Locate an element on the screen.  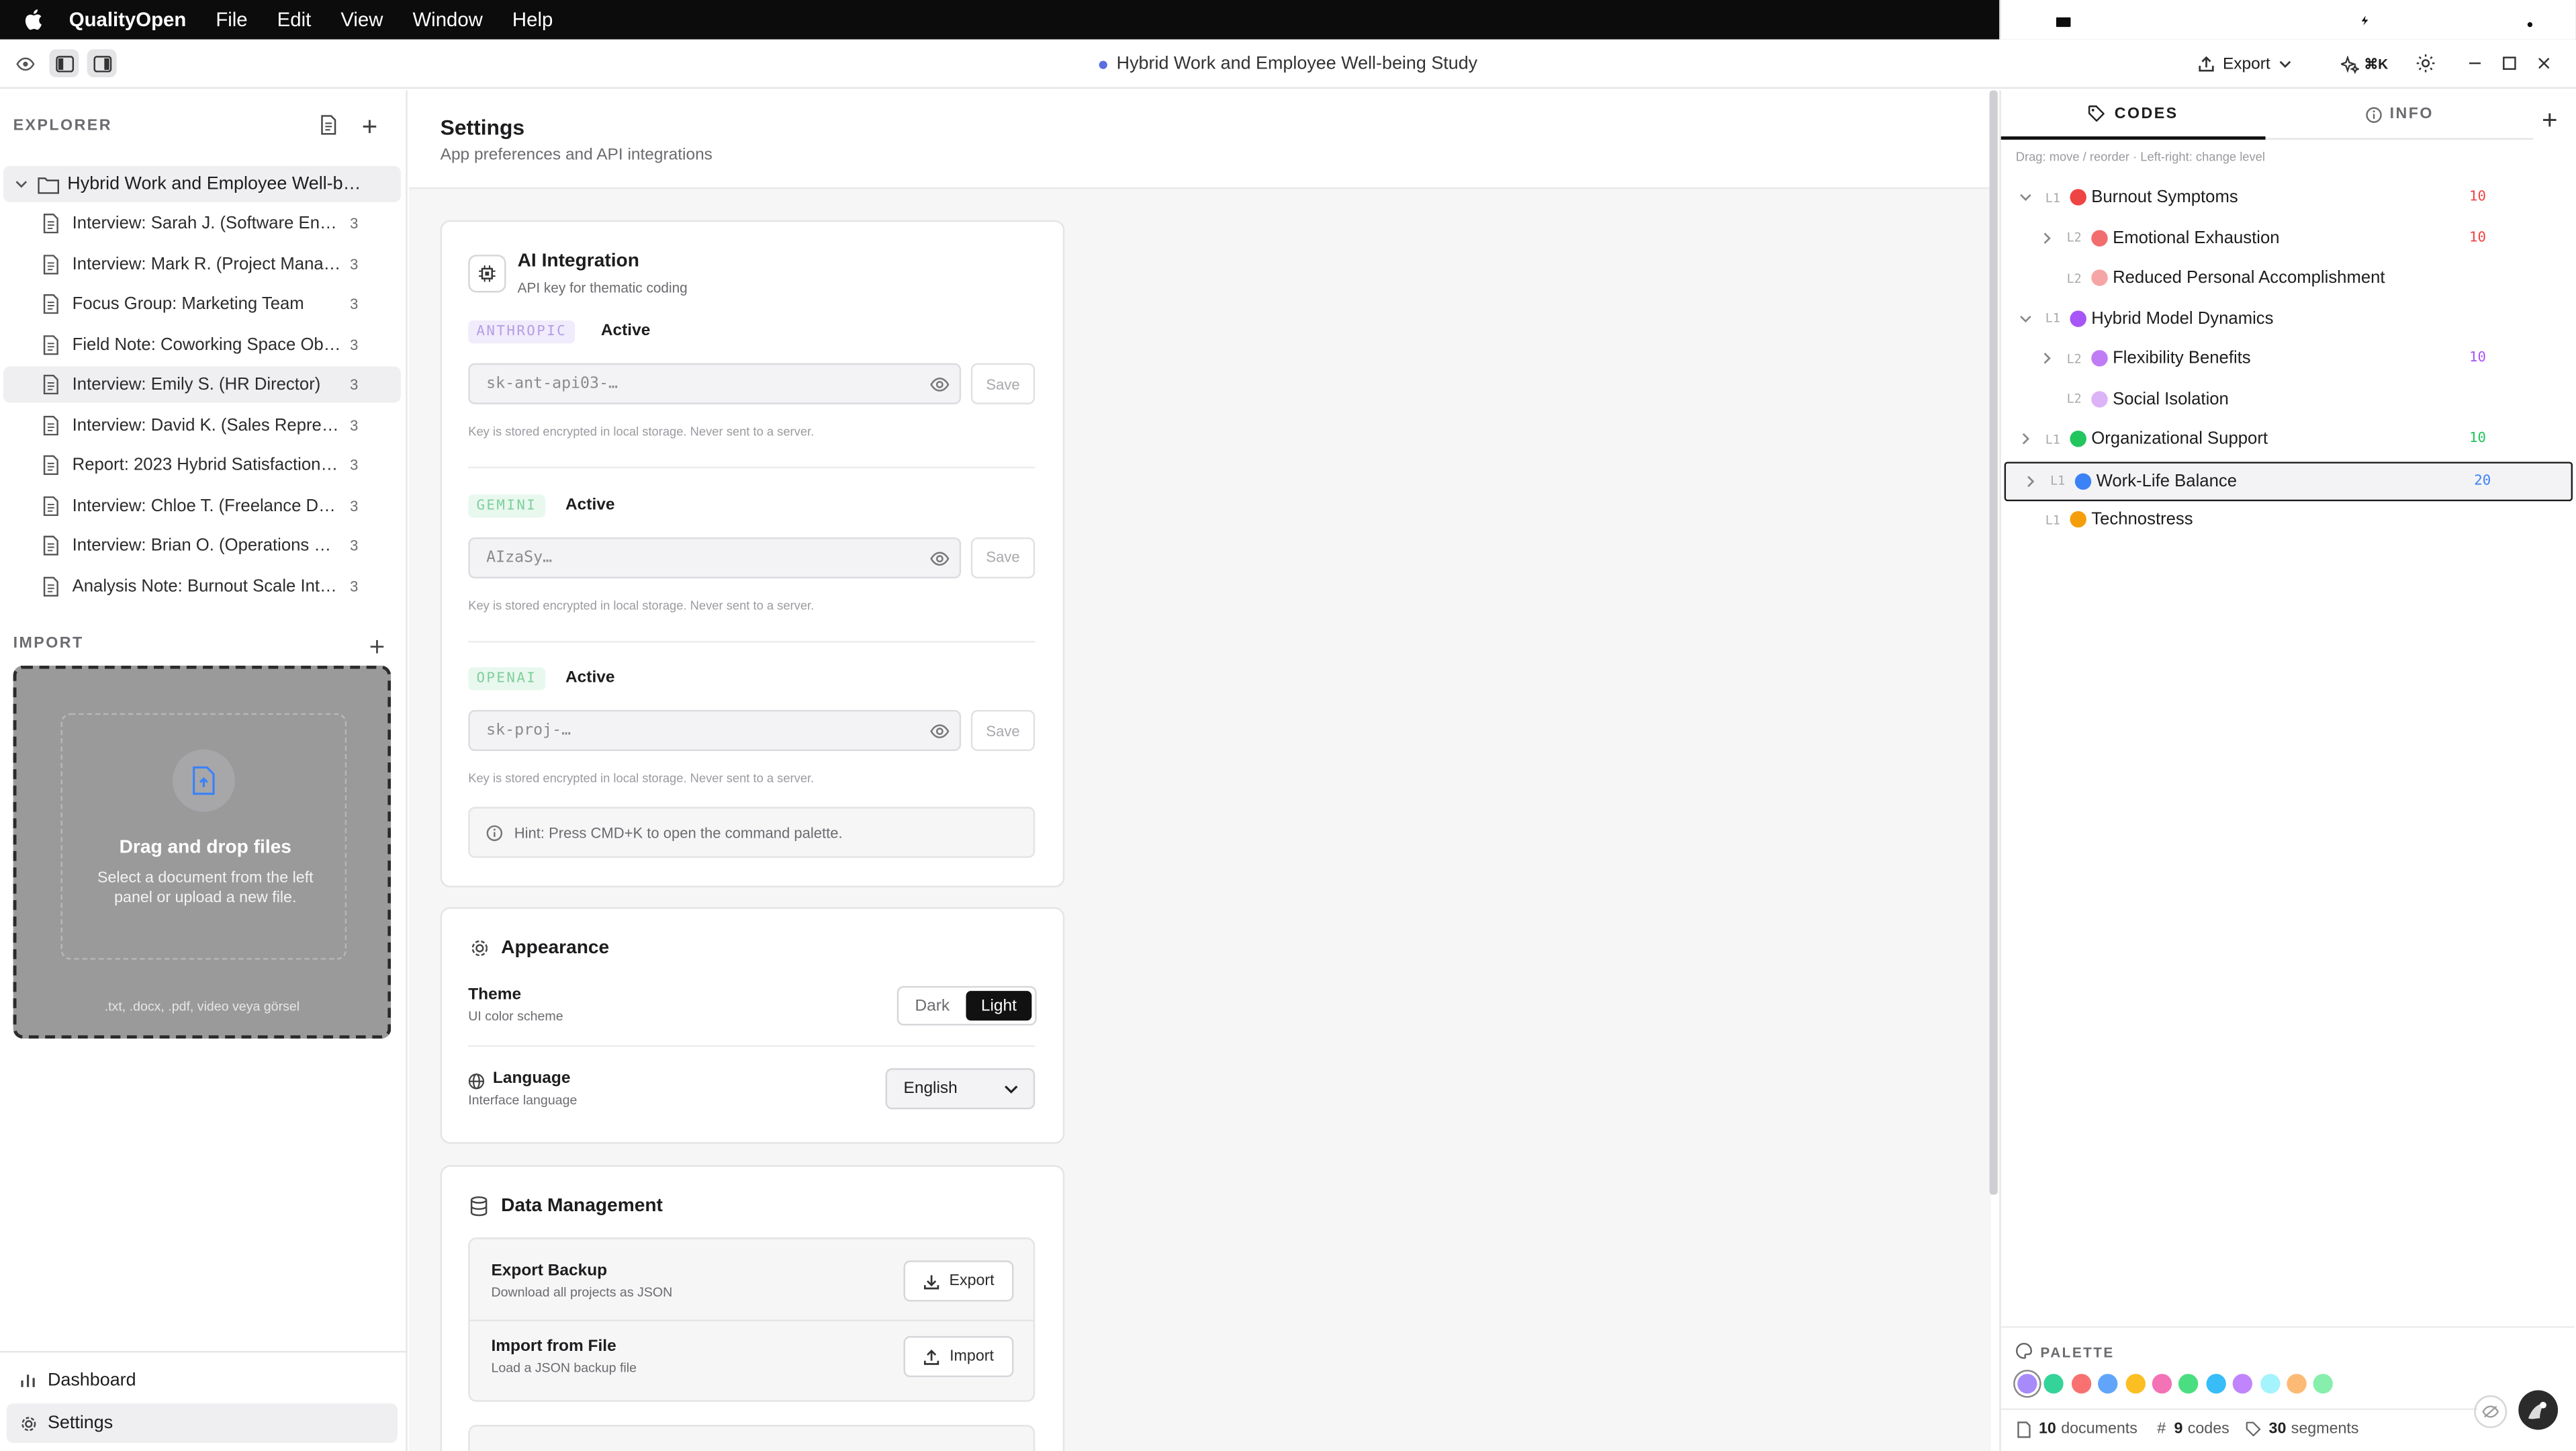
code-item: L1 Organizational Support 10 is located at coordinates (2288, 439).